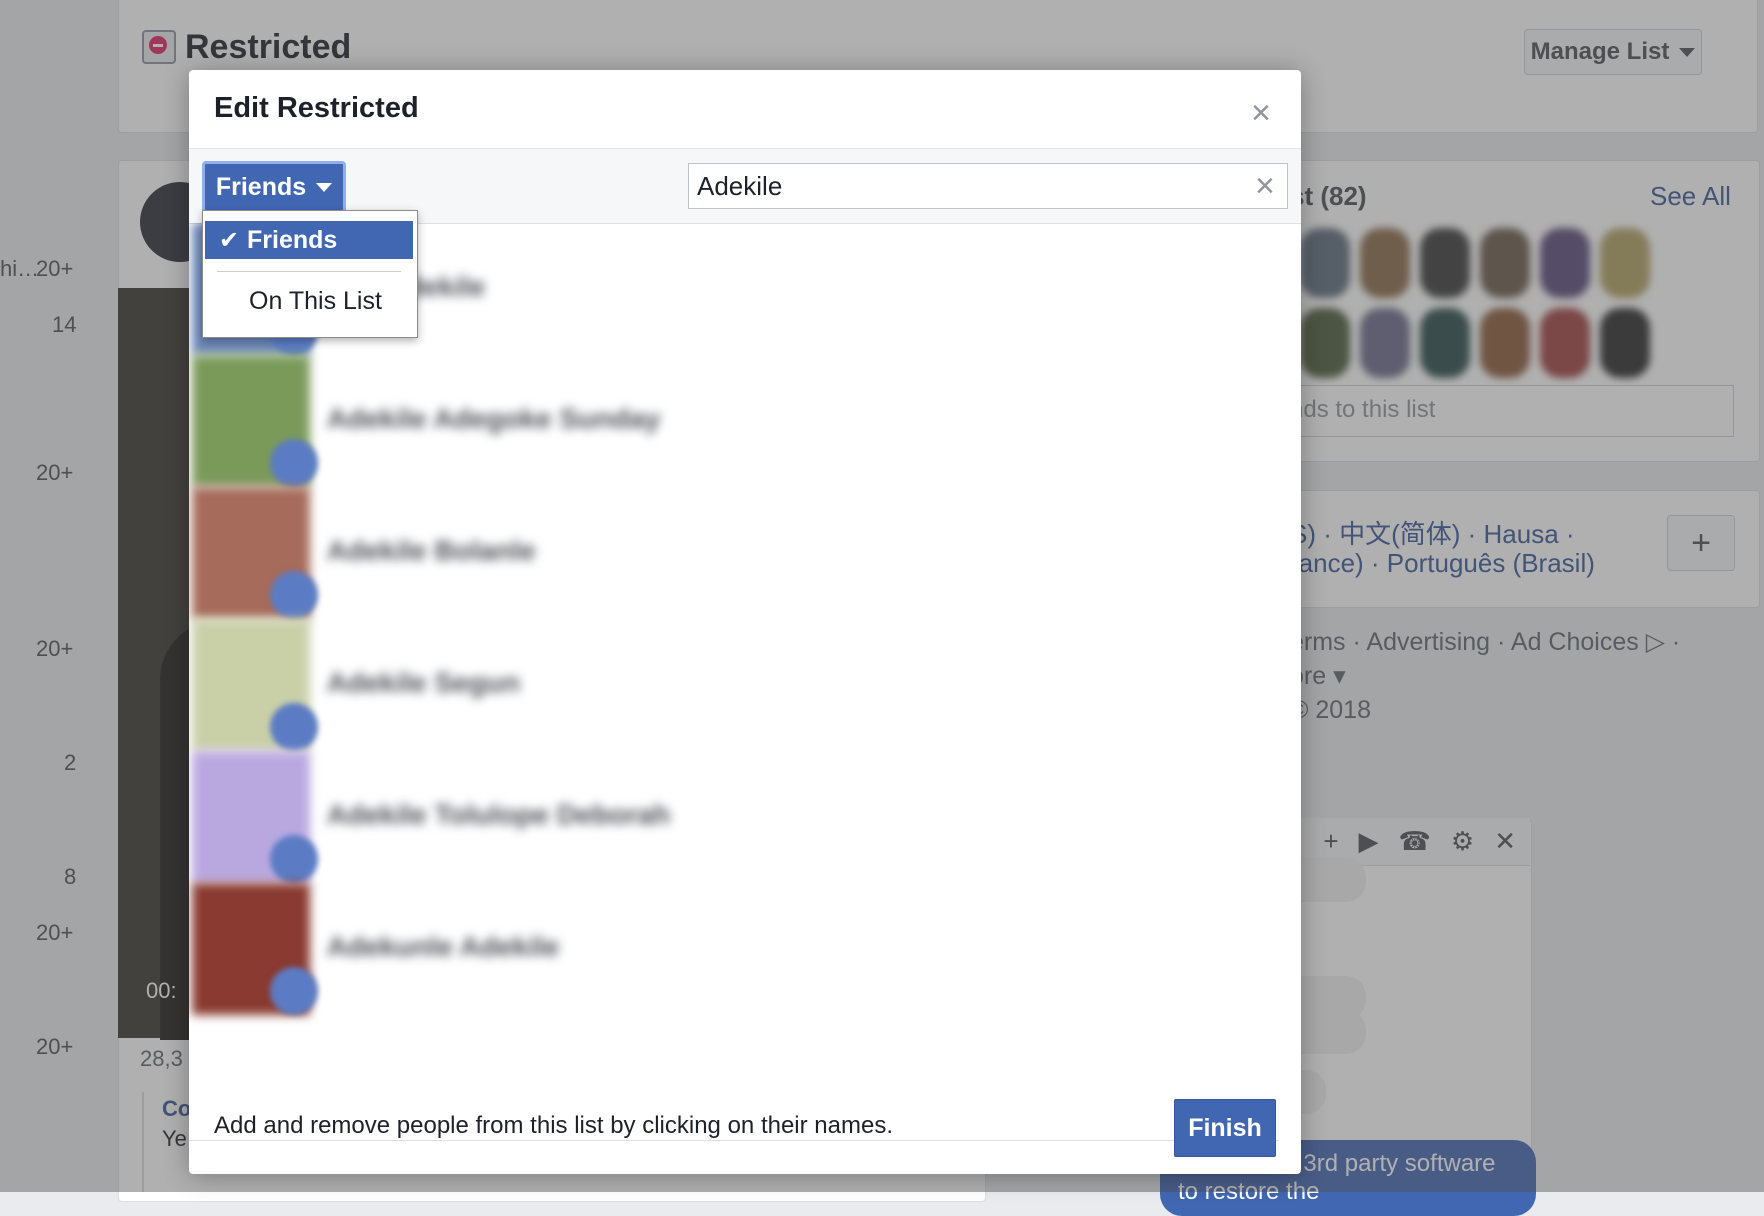 This screenshot has width=1764, height=1216. Describe the element at coordinates (431, 550) in the screenshot. I see `person-name: Adekile Bolanle` at that location.